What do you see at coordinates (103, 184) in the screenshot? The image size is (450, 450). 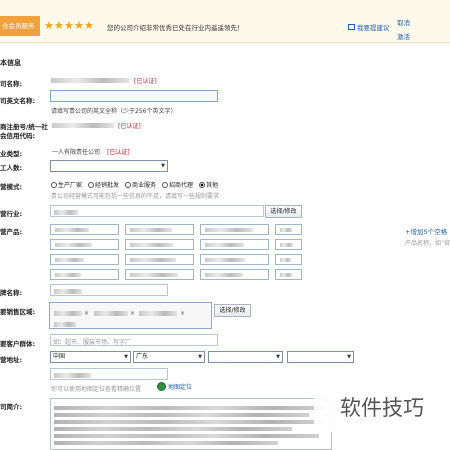 I see `radio-wholesale: 经销批发` at bounding box center [103, 184].